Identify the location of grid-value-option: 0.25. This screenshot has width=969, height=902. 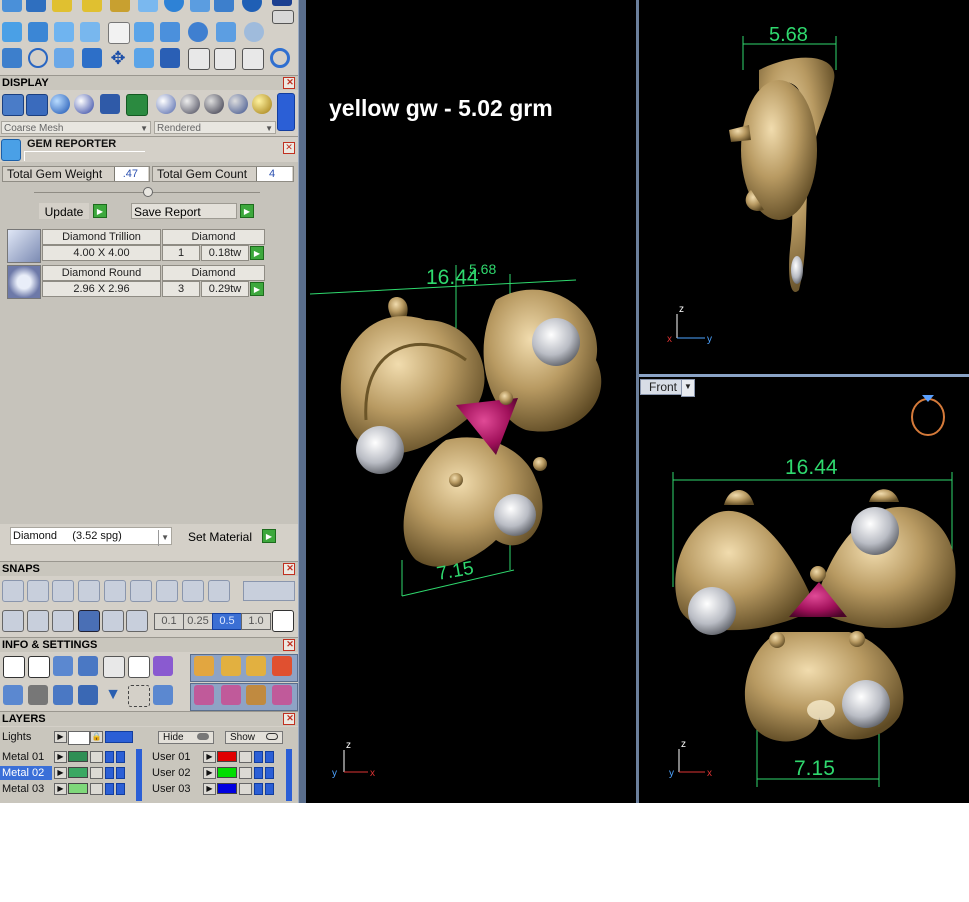
(198, 621).